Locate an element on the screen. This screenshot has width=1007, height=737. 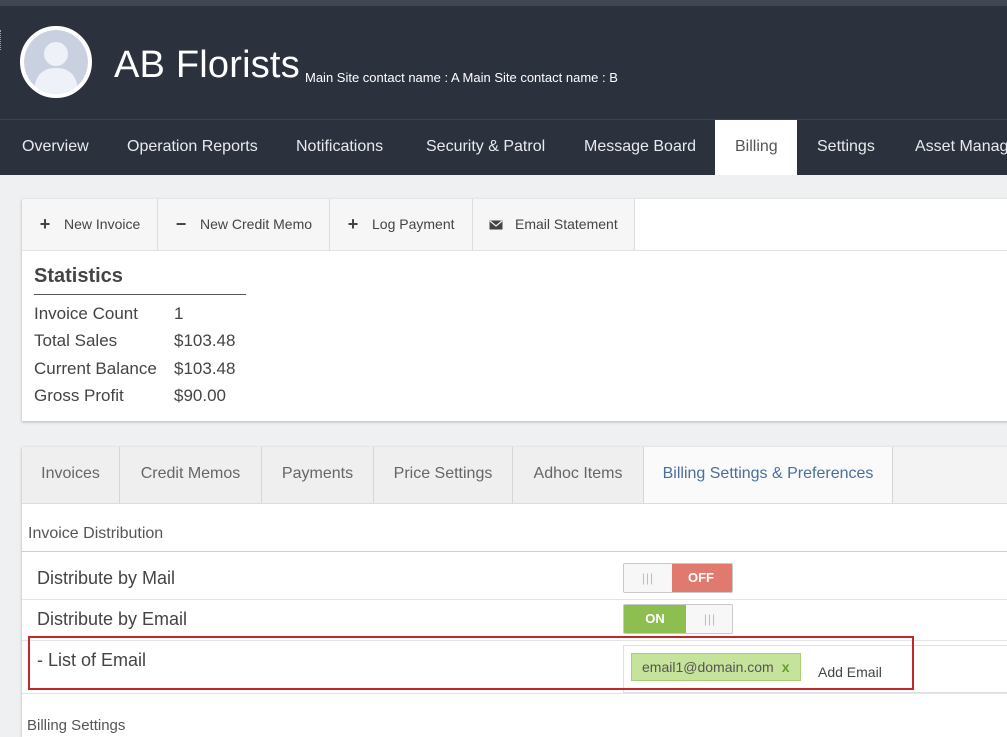
stat-label: Current Balance is located at coordinates (95, 368).